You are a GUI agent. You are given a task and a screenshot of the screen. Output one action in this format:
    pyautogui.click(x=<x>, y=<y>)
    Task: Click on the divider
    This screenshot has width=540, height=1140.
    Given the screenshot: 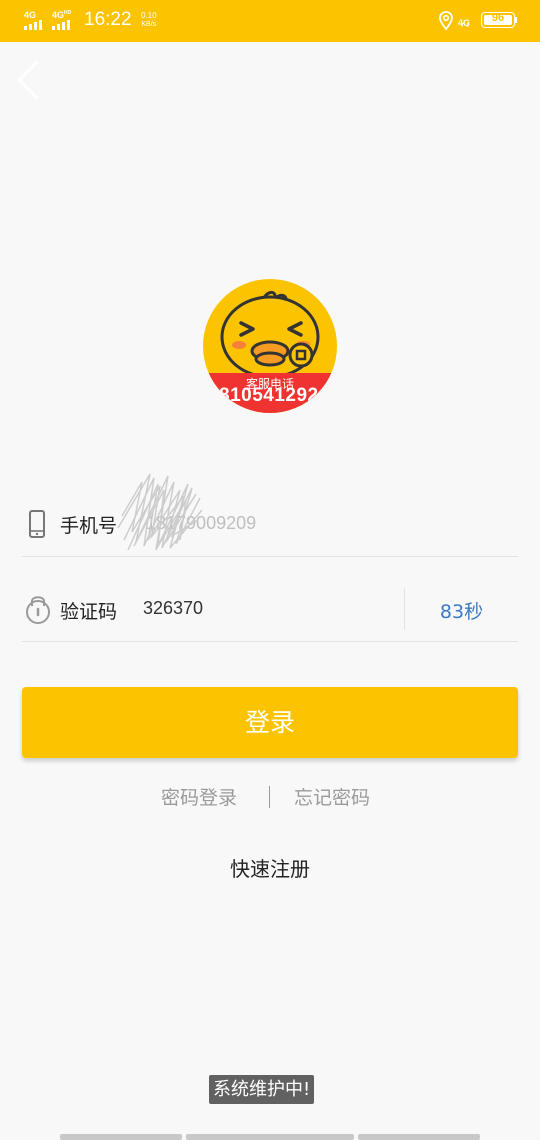 What is the action you would take?
    pyautogui.click(x=269, y=797)
    